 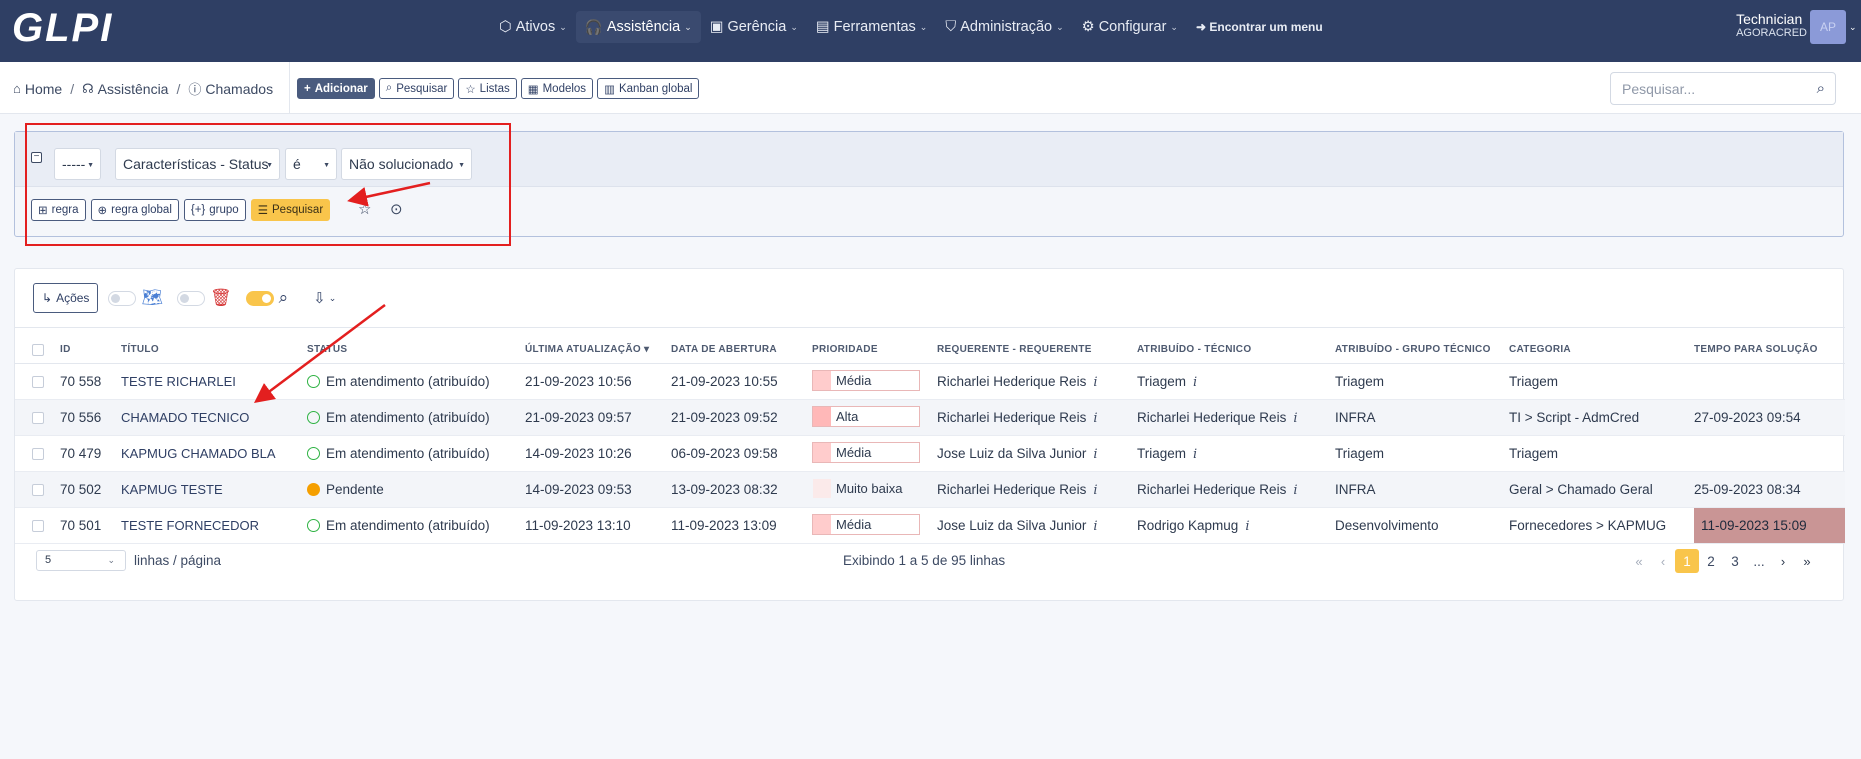 What do you see at coordinates (598, 346) in the screenshot?
I see `column-header-sorted: ÚLTIMA ATUALIZAÇÃO ▾` at bounding box center [598, 346].